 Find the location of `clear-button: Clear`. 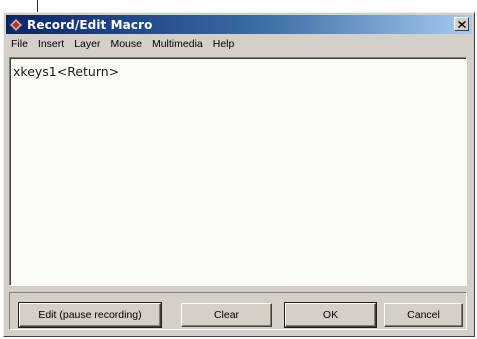

clear-button: Clear is located at coordinates (226, 315).